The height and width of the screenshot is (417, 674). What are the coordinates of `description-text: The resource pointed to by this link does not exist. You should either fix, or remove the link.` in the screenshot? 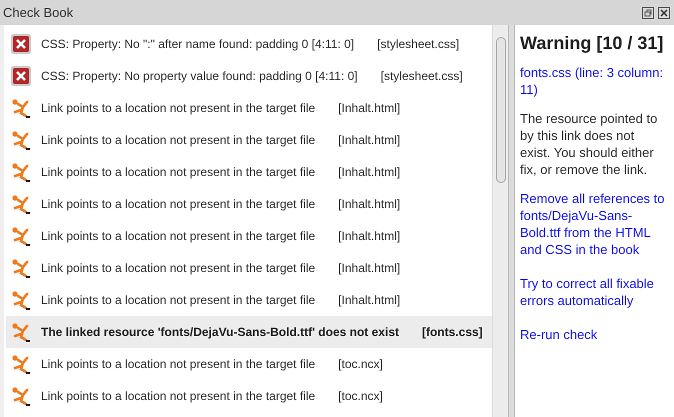 It's located at (589, 144).